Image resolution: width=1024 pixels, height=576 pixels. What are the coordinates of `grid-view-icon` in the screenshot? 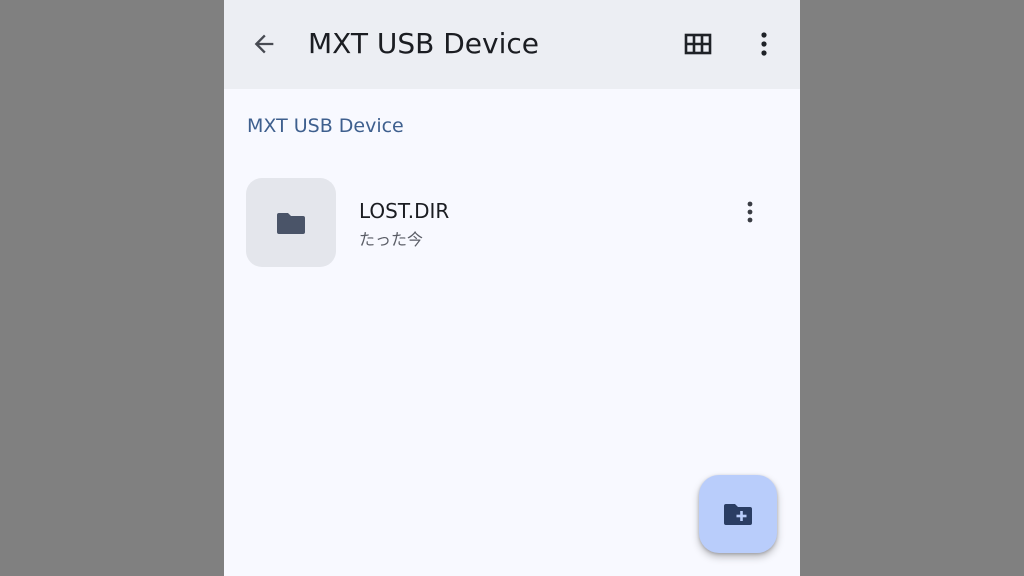 It's located at (698, 44).